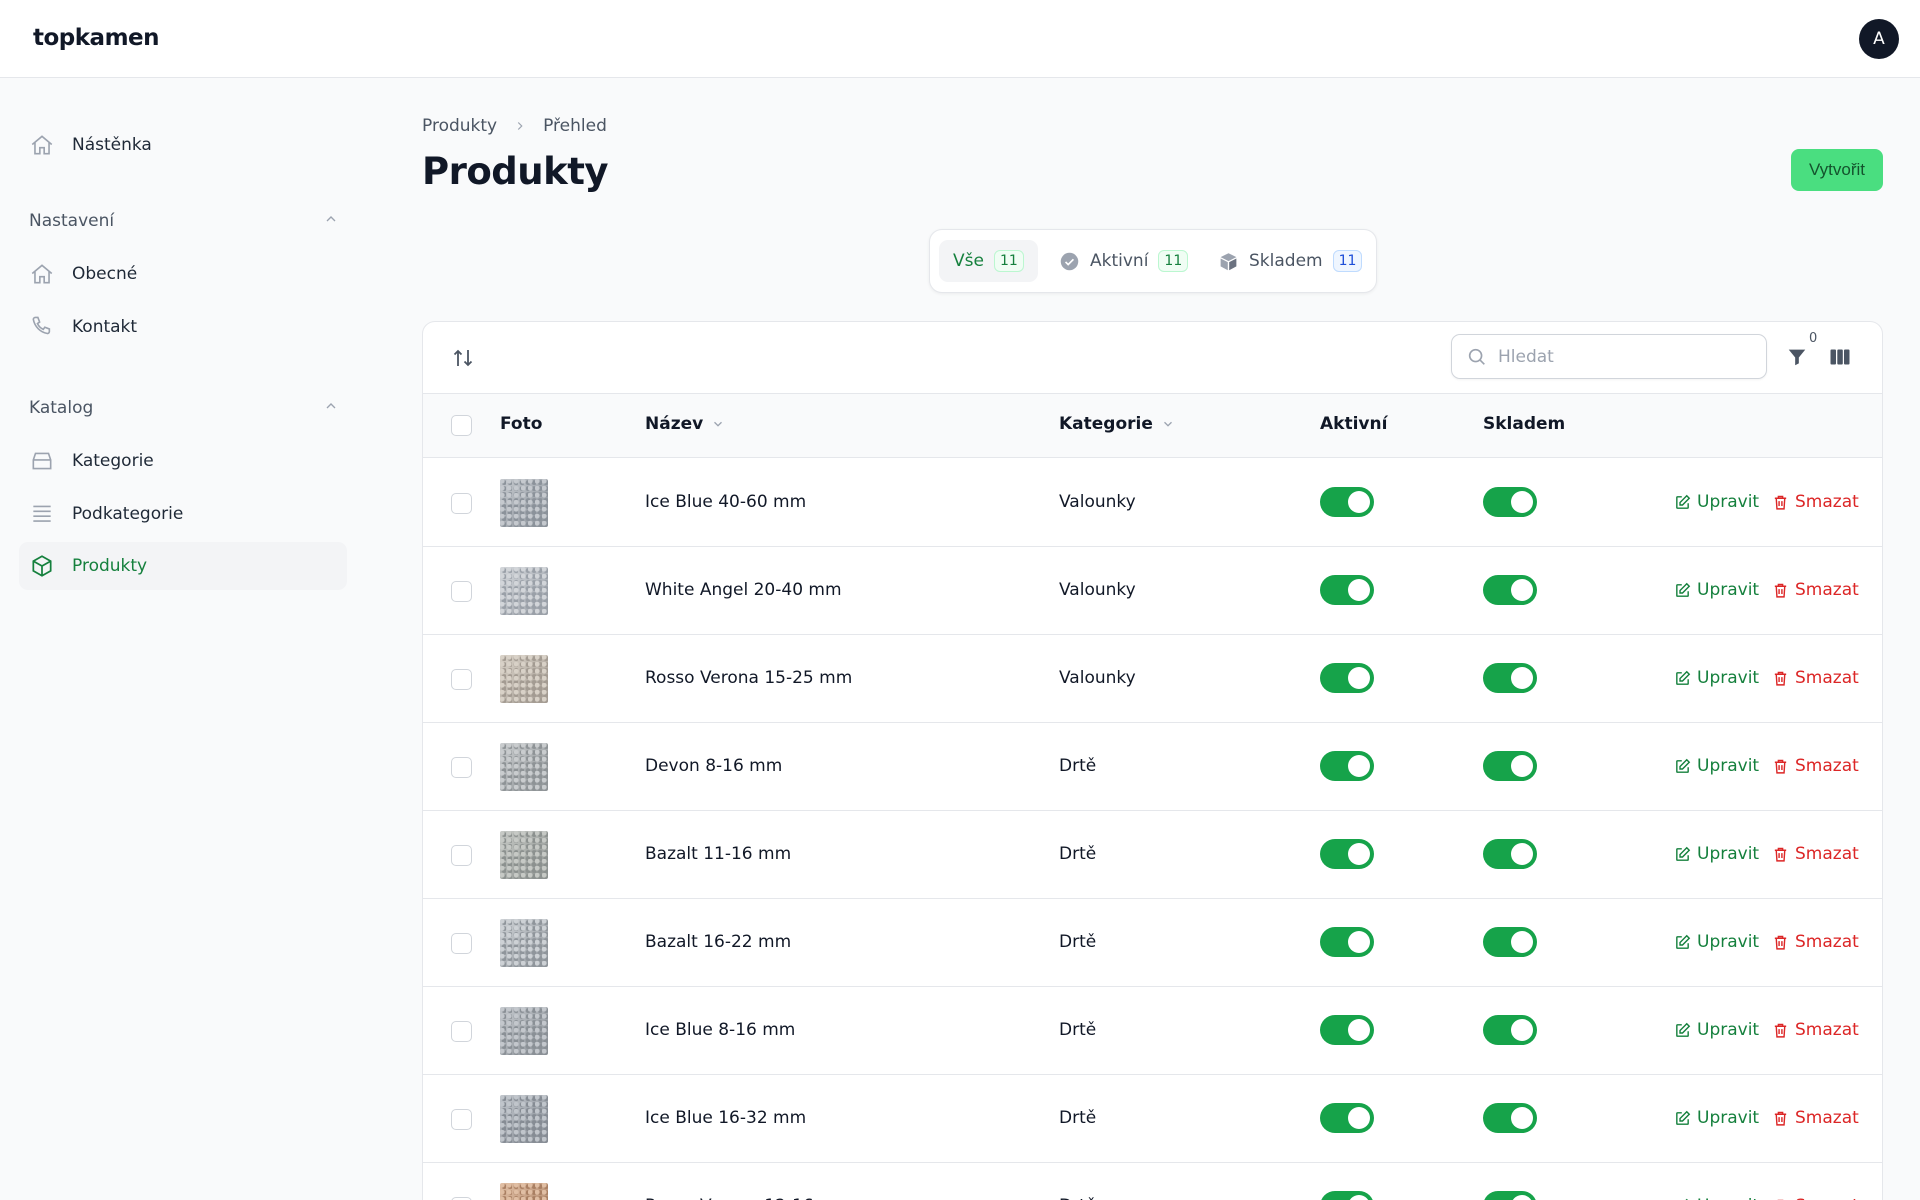 The height and width of the screenshot is (1200, 1920). What do you see at coordinates (183, 514) in the screenshot?
I see `sidebar-item-podkategorie: Podkategorie` at bounding box center [183, 514].